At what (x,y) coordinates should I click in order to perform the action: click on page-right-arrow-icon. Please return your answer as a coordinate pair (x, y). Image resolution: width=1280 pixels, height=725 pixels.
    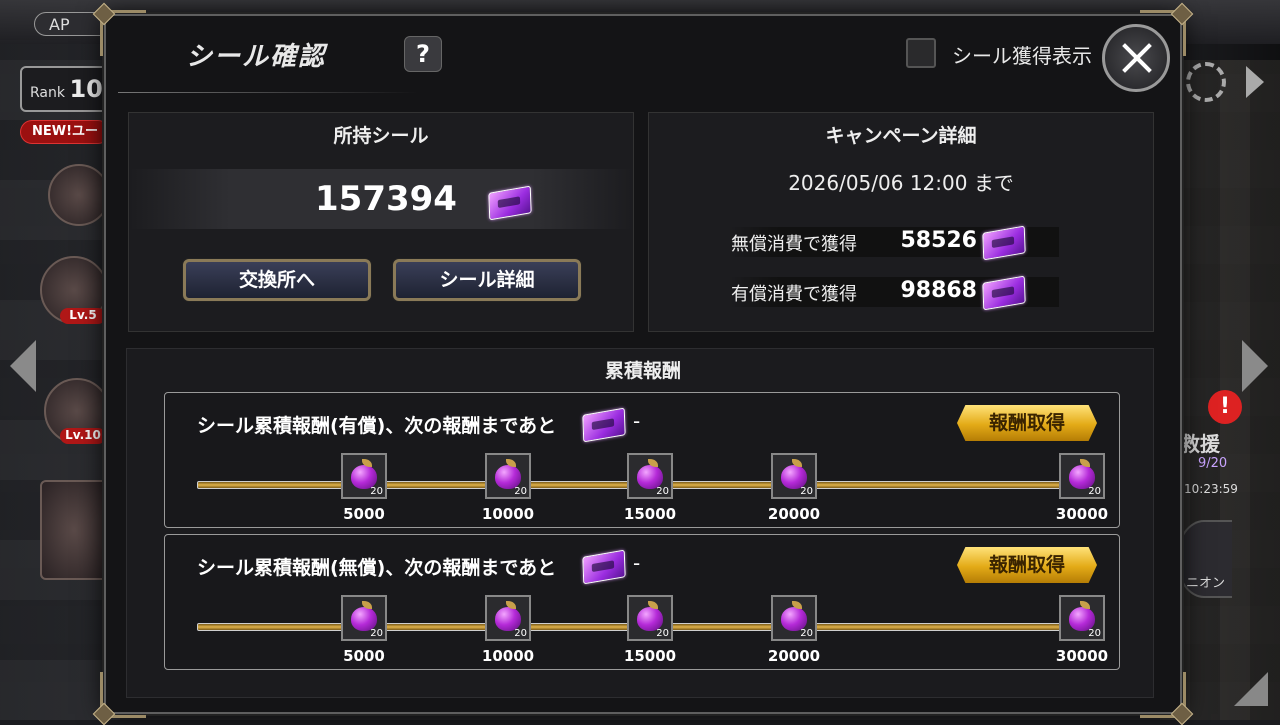
    Looking at the image, I should click on (1255, 366).